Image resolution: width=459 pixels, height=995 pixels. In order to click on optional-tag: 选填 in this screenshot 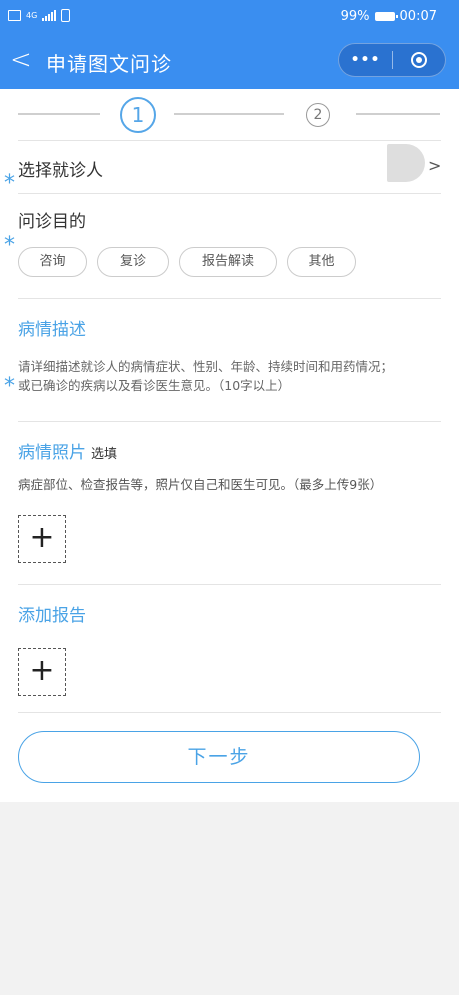, I will do `click(104, 454)`.